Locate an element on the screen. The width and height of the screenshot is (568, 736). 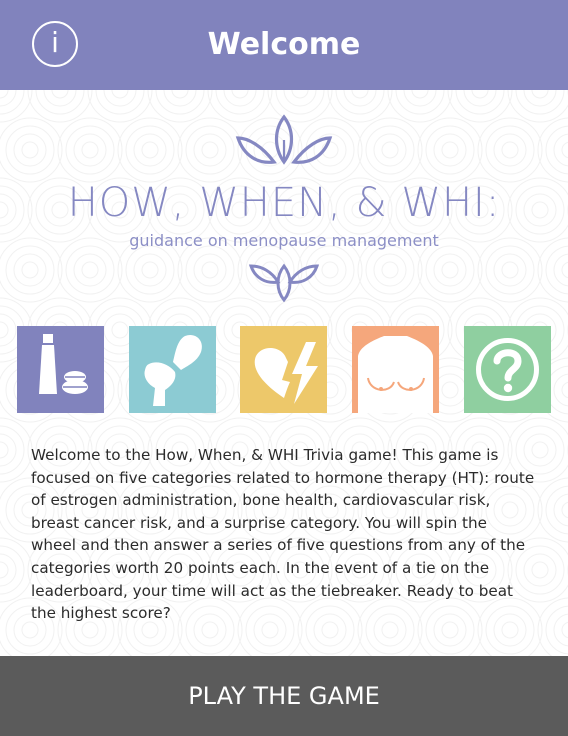
breast-torso-icon is located at coordinates (395, 369).